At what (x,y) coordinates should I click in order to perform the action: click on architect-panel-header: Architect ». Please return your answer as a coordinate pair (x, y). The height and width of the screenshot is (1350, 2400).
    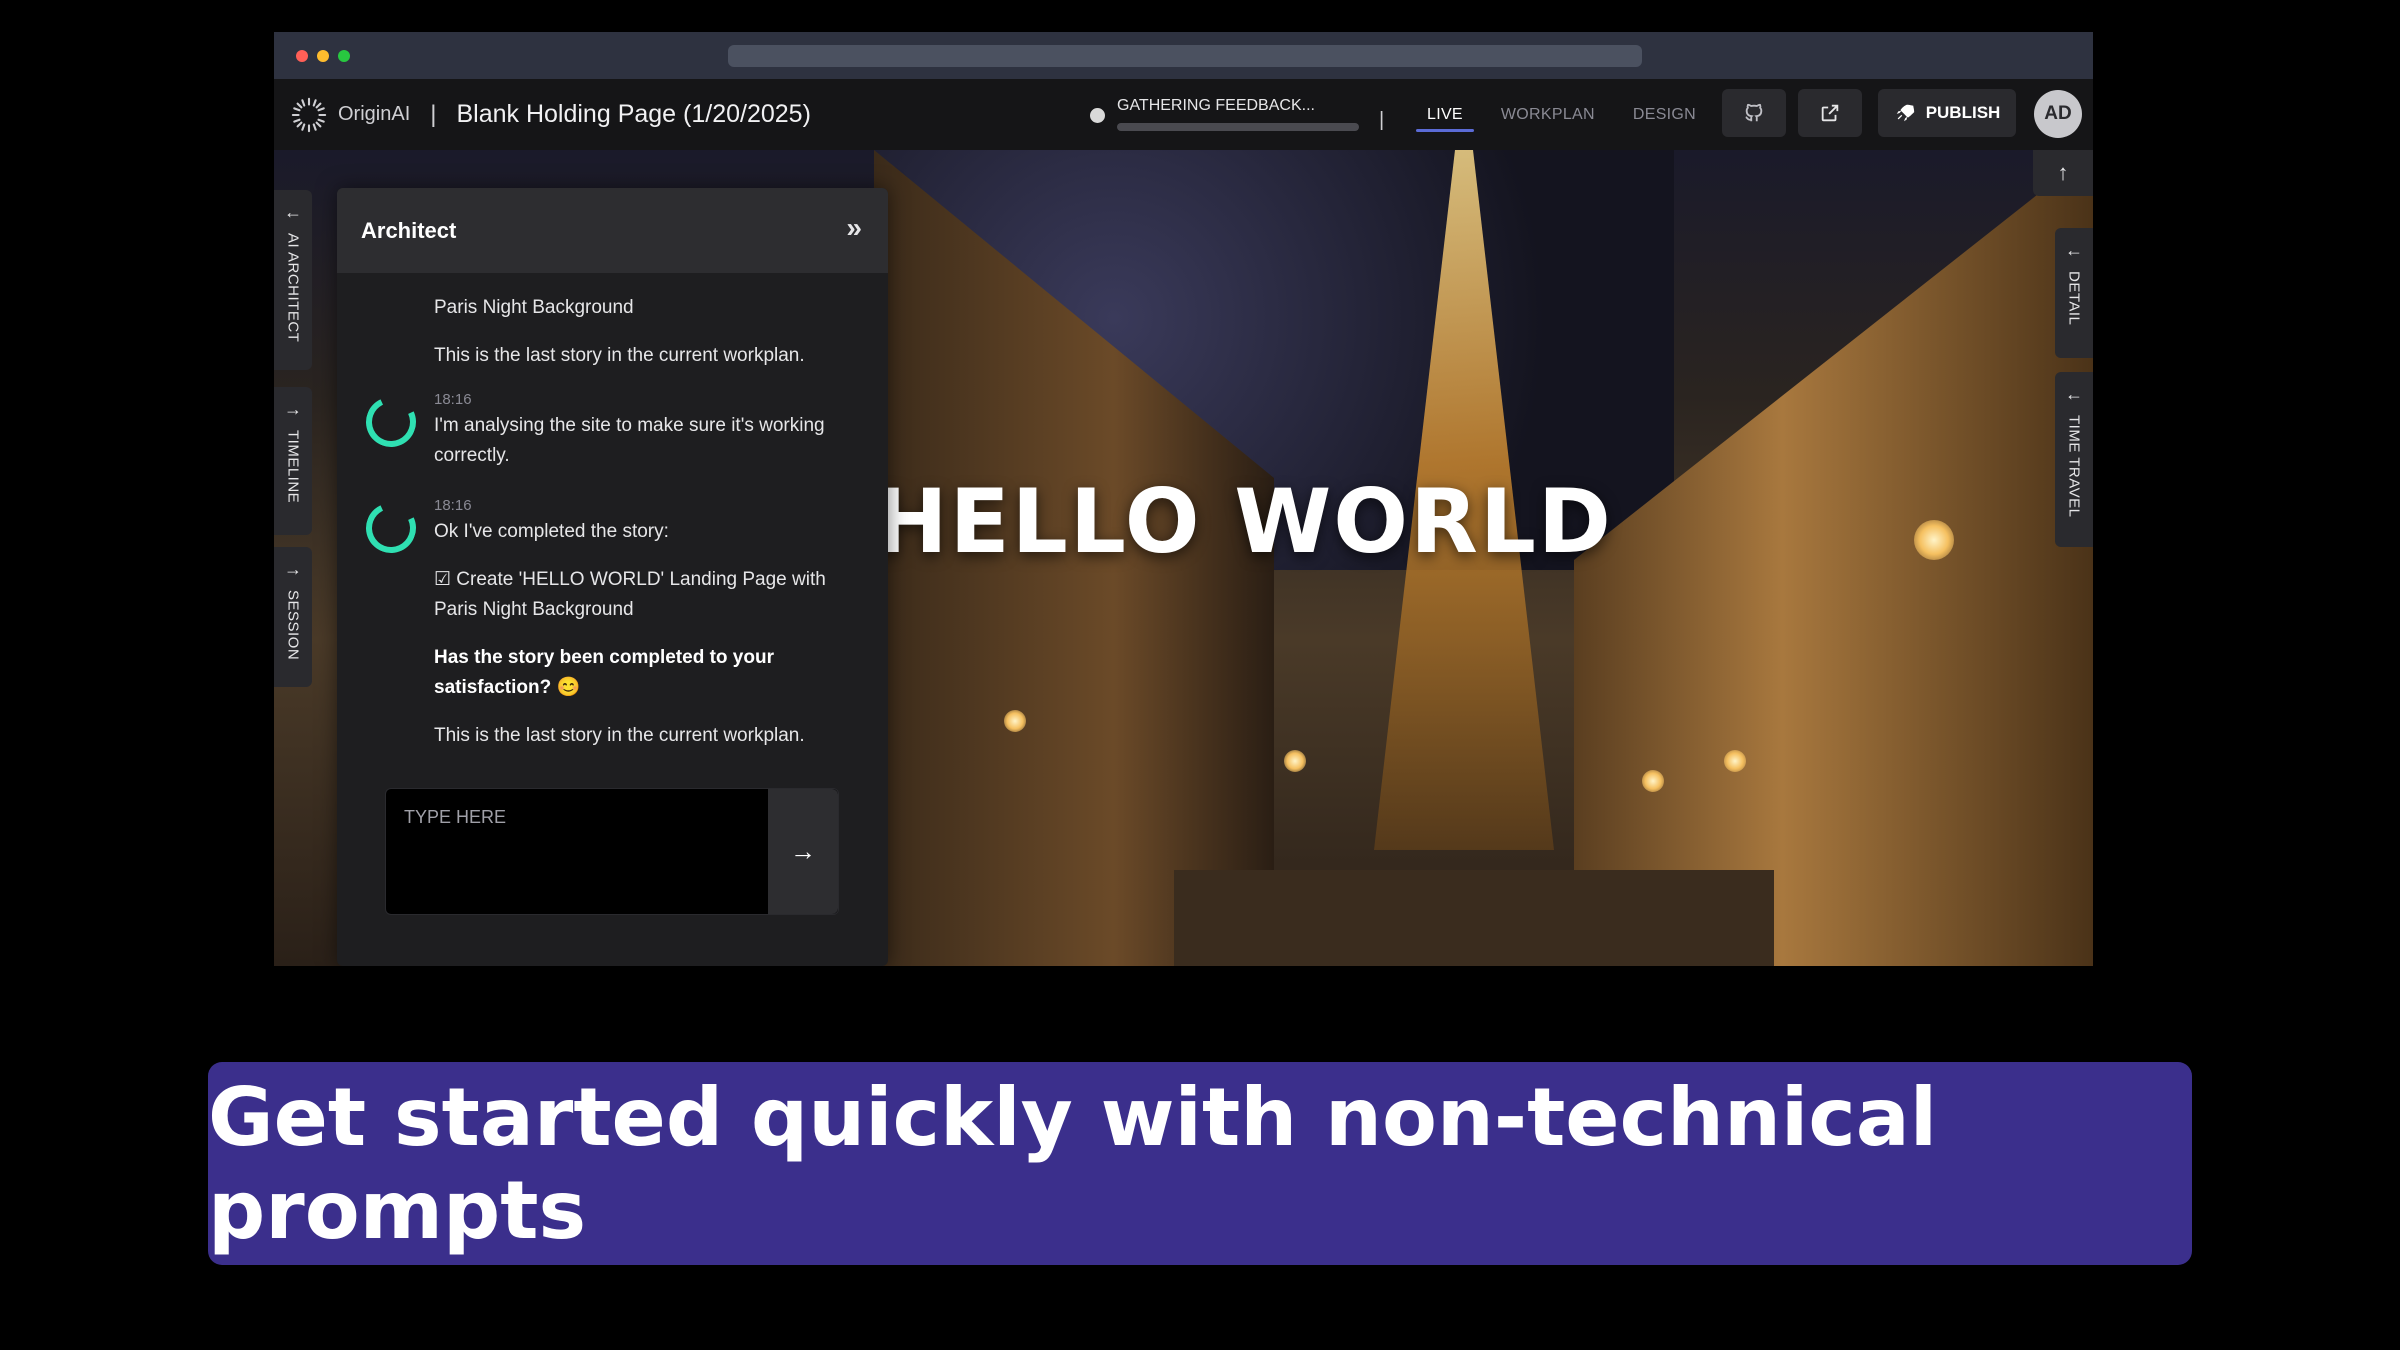
    Looking at the image, I should click on (612, 230).